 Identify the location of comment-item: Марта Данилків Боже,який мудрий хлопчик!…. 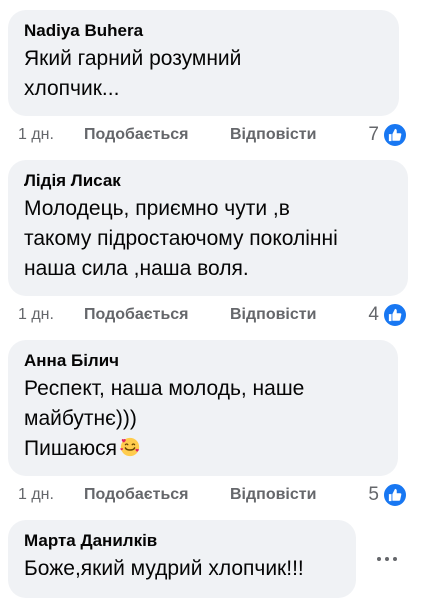
(182, 559).